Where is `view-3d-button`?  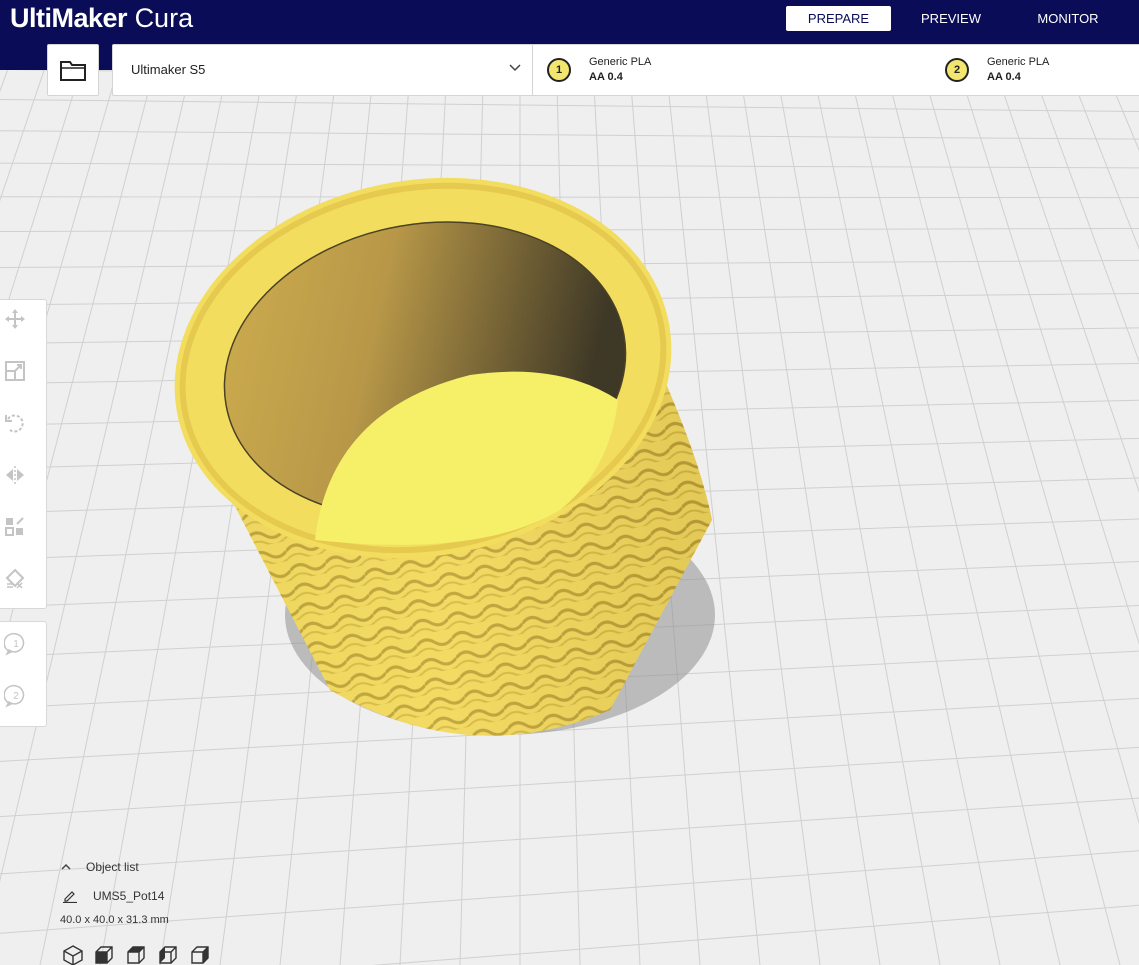 view-3d-button is located at coordinates (73, 954).